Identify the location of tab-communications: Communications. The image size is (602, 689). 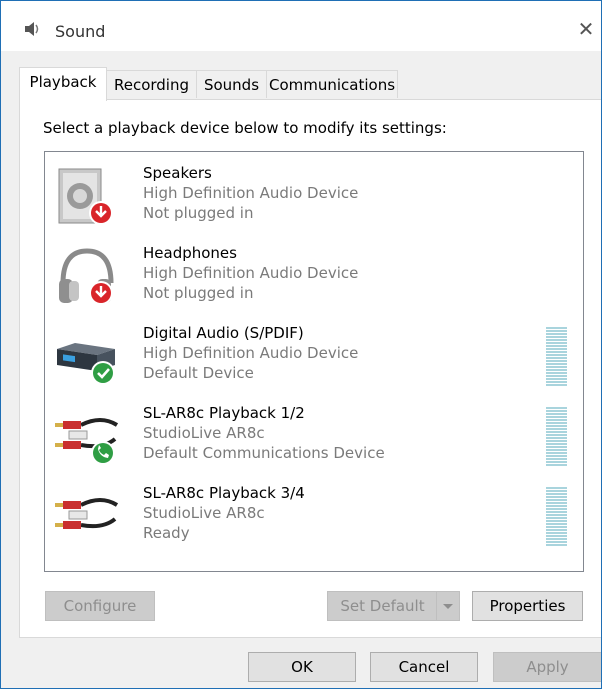
(332, 84).